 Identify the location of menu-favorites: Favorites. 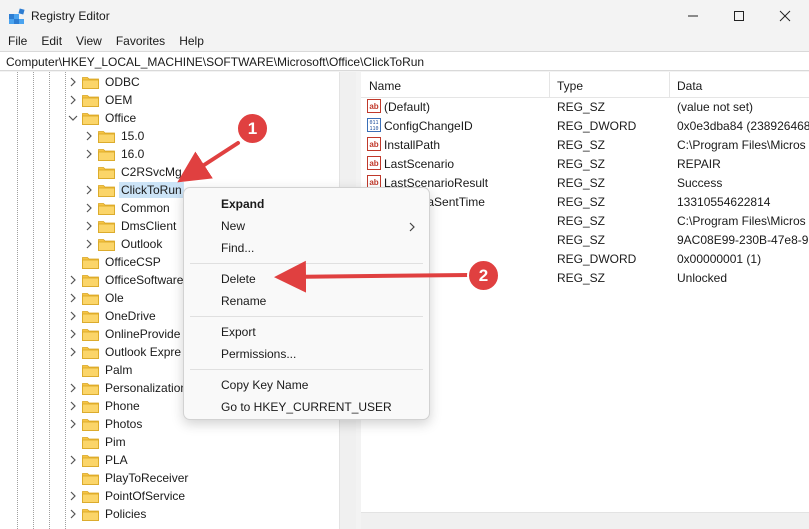
(140, 41).